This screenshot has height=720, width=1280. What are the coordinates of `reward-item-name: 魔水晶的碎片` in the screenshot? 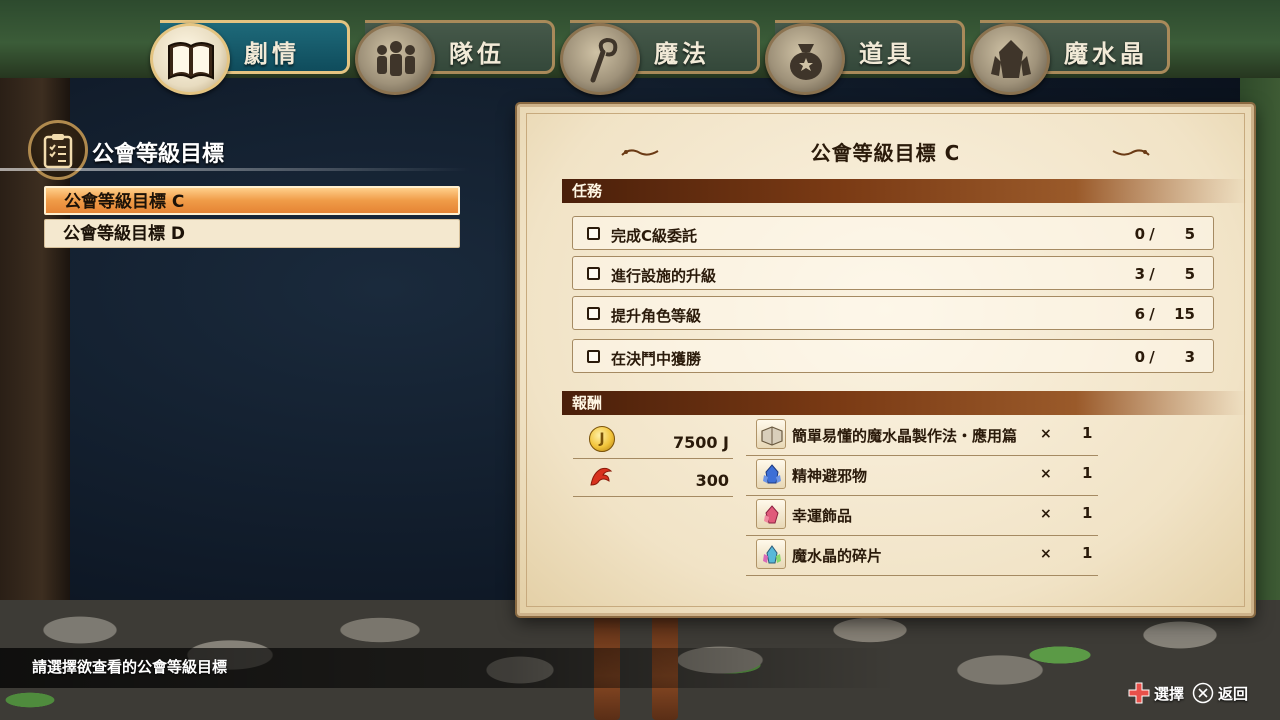 It's located at (837, 556).